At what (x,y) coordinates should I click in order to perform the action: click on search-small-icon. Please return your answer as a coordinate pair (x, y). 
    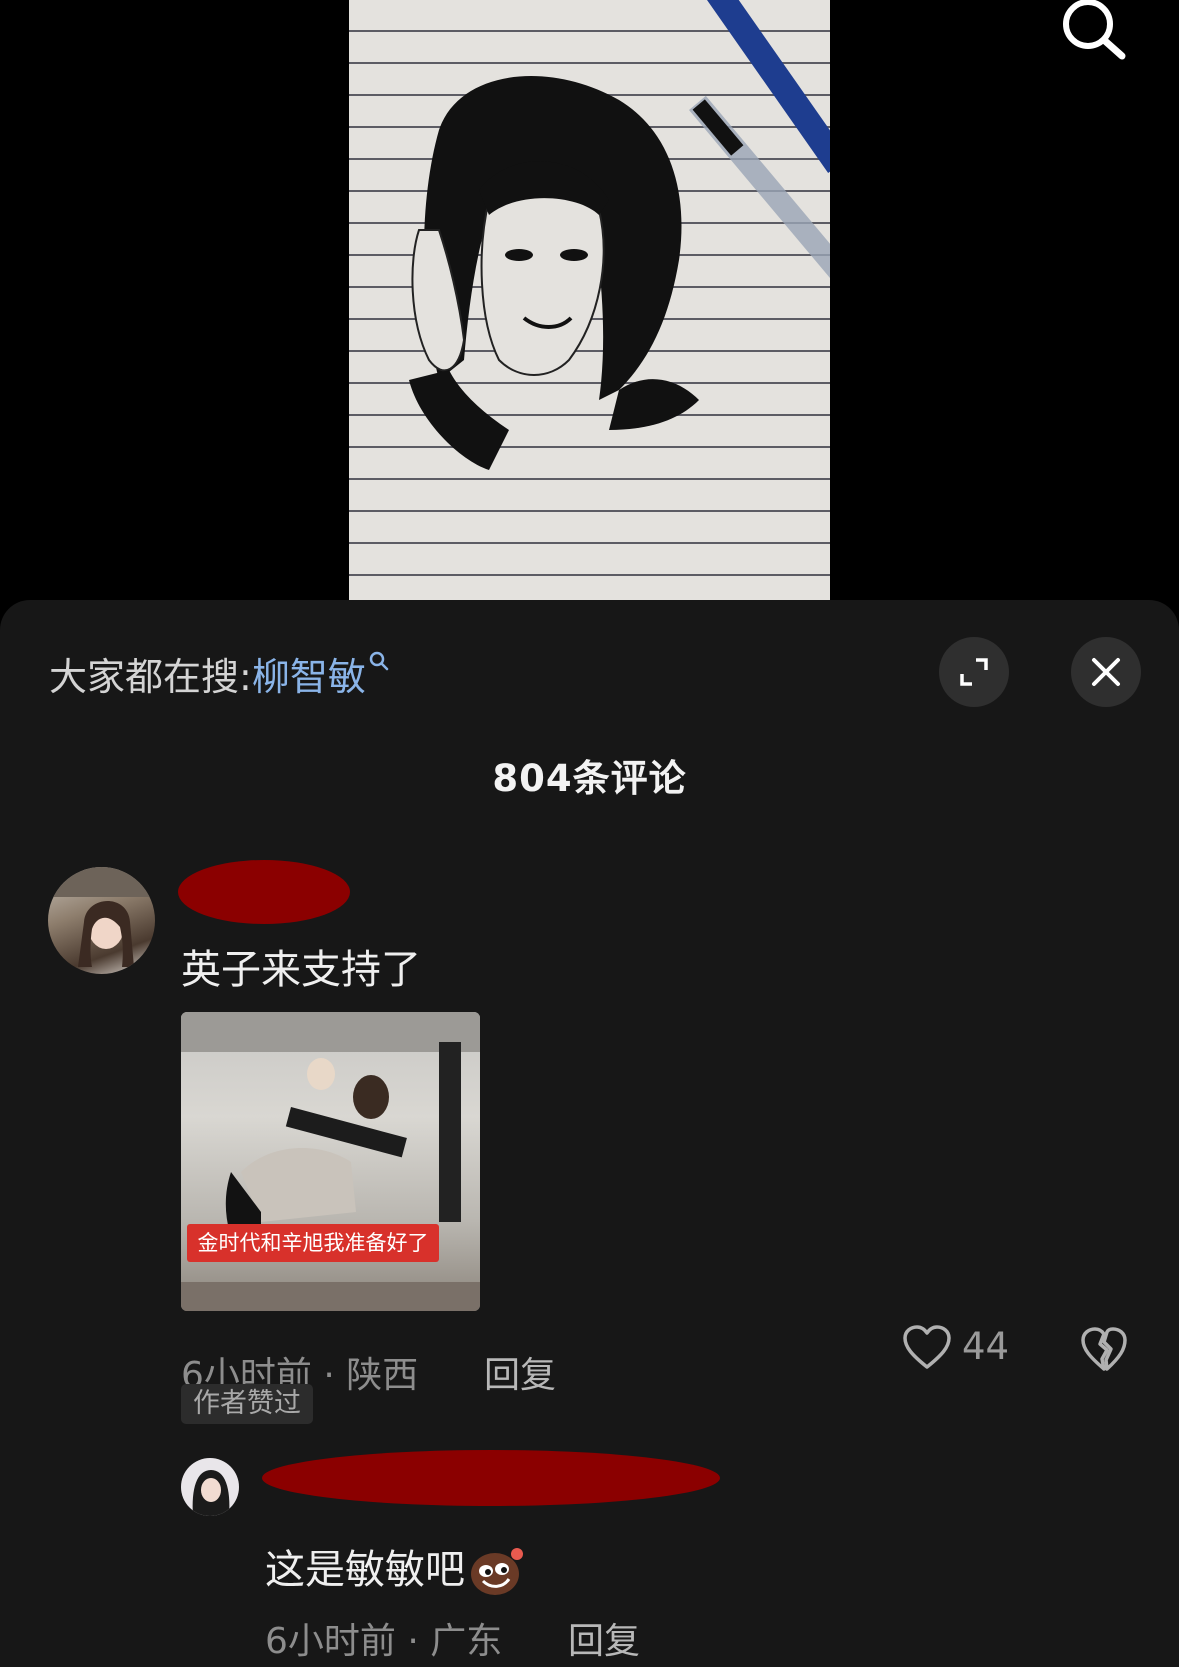
    Looking at the image, I should click on (379, 661).